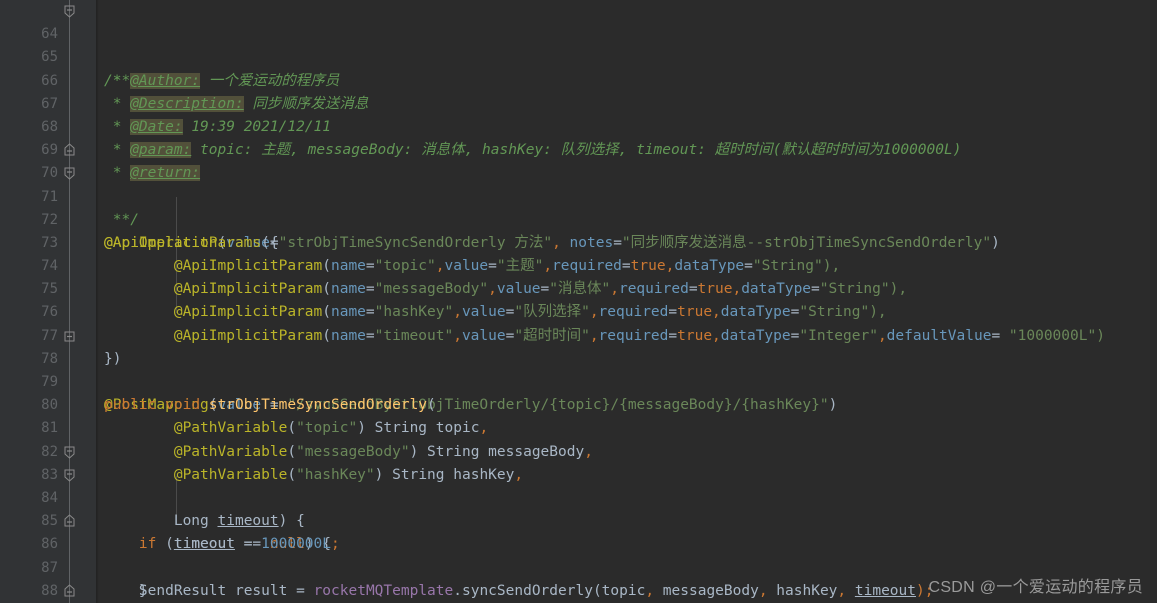 The image size is (1157, 603). Describe the element at coordinates (578, 102) in the screenshot. I see `code-line: 67 * @Date: 19:39 2021/12/11` at that location.